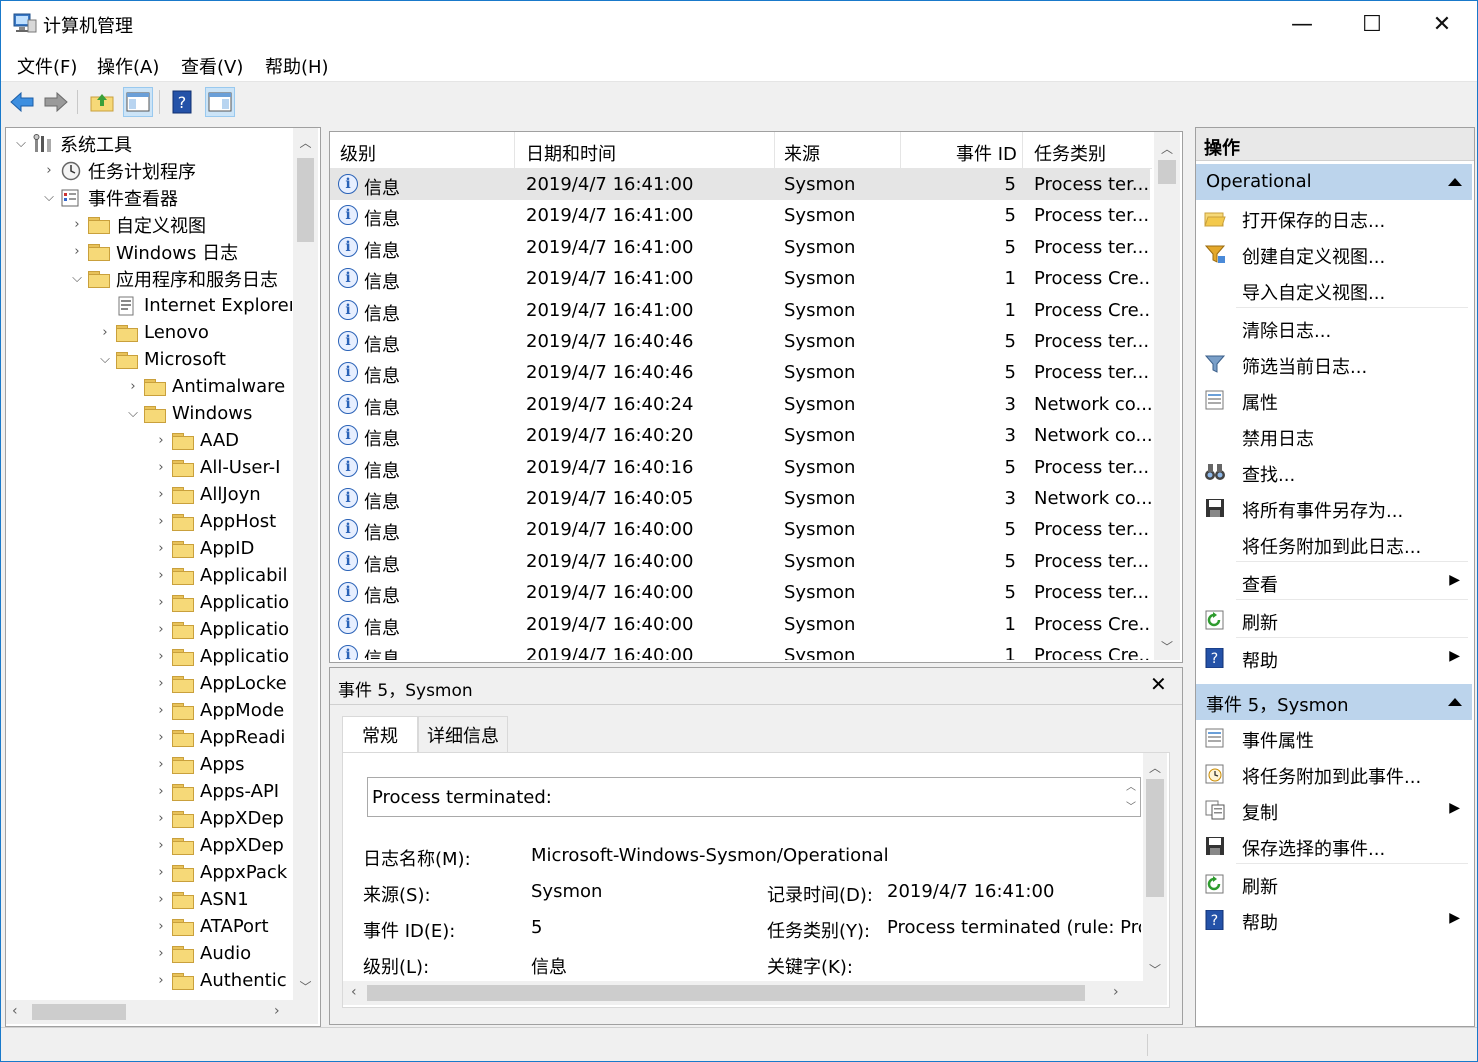  I want to click on help-toolbar-button: ?, so click(182, 102).